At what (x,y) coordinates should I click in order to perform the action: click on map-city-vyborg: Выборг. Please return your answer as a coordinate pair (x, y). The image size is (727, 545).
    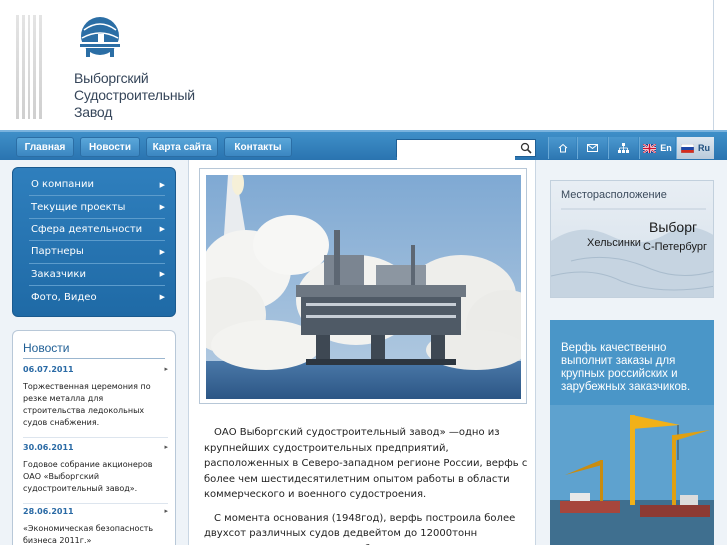
    Looking at the image, I should click on (673, 227).